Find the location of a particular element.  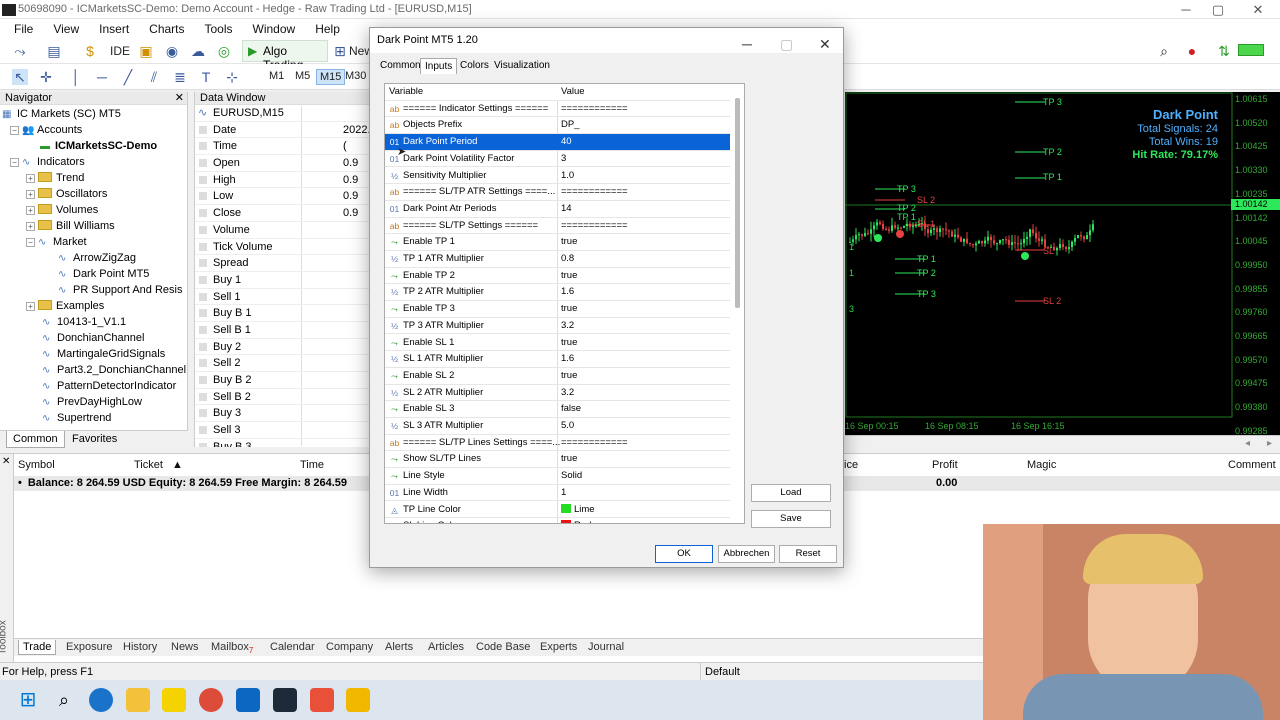

col-magic: Magic is located at coordinates (1041, 465).